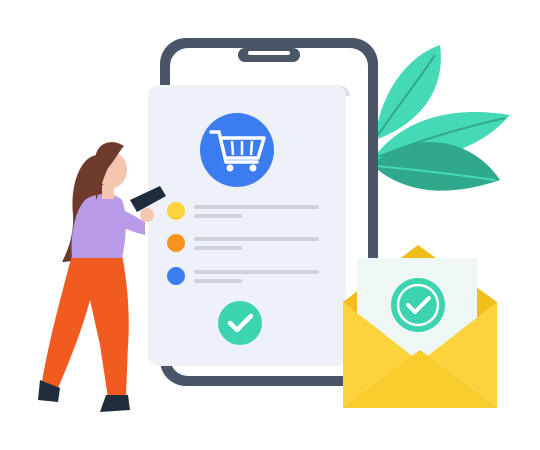  What do you see at coordinates (147, 215) in the screenshot?
I see `person-hand` at bounding box center [147, 215].